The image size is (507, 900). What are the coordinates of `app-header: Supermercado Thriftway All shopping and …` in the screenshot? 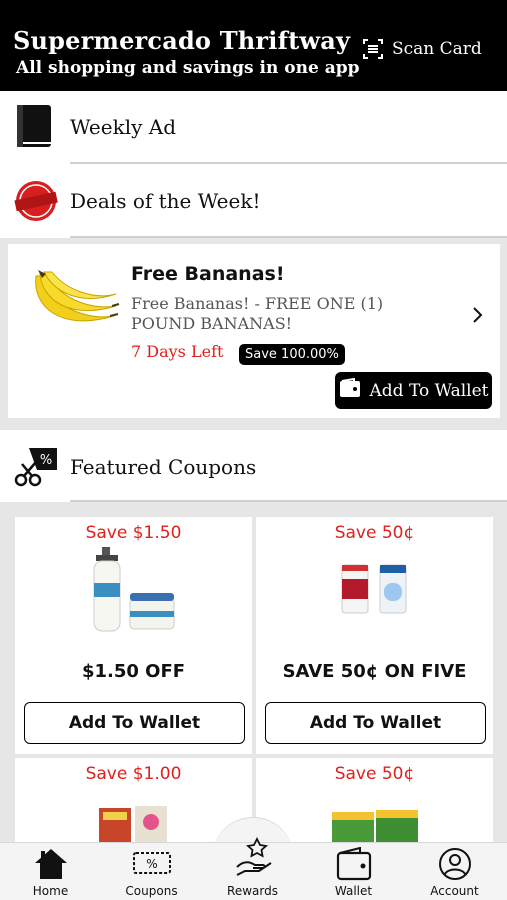 It's located at (253, 45).